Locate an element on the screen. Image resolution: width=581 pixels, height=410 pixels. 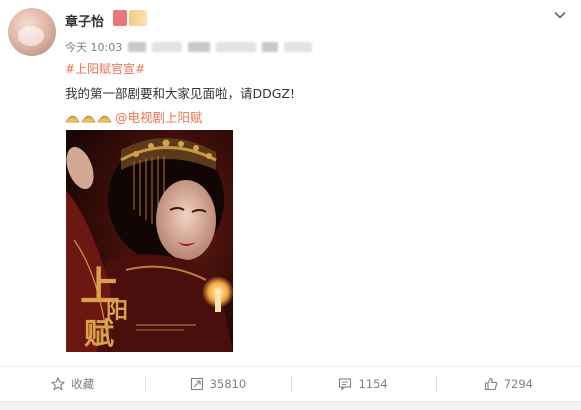
star-icon is located at coordinates (58, 384).